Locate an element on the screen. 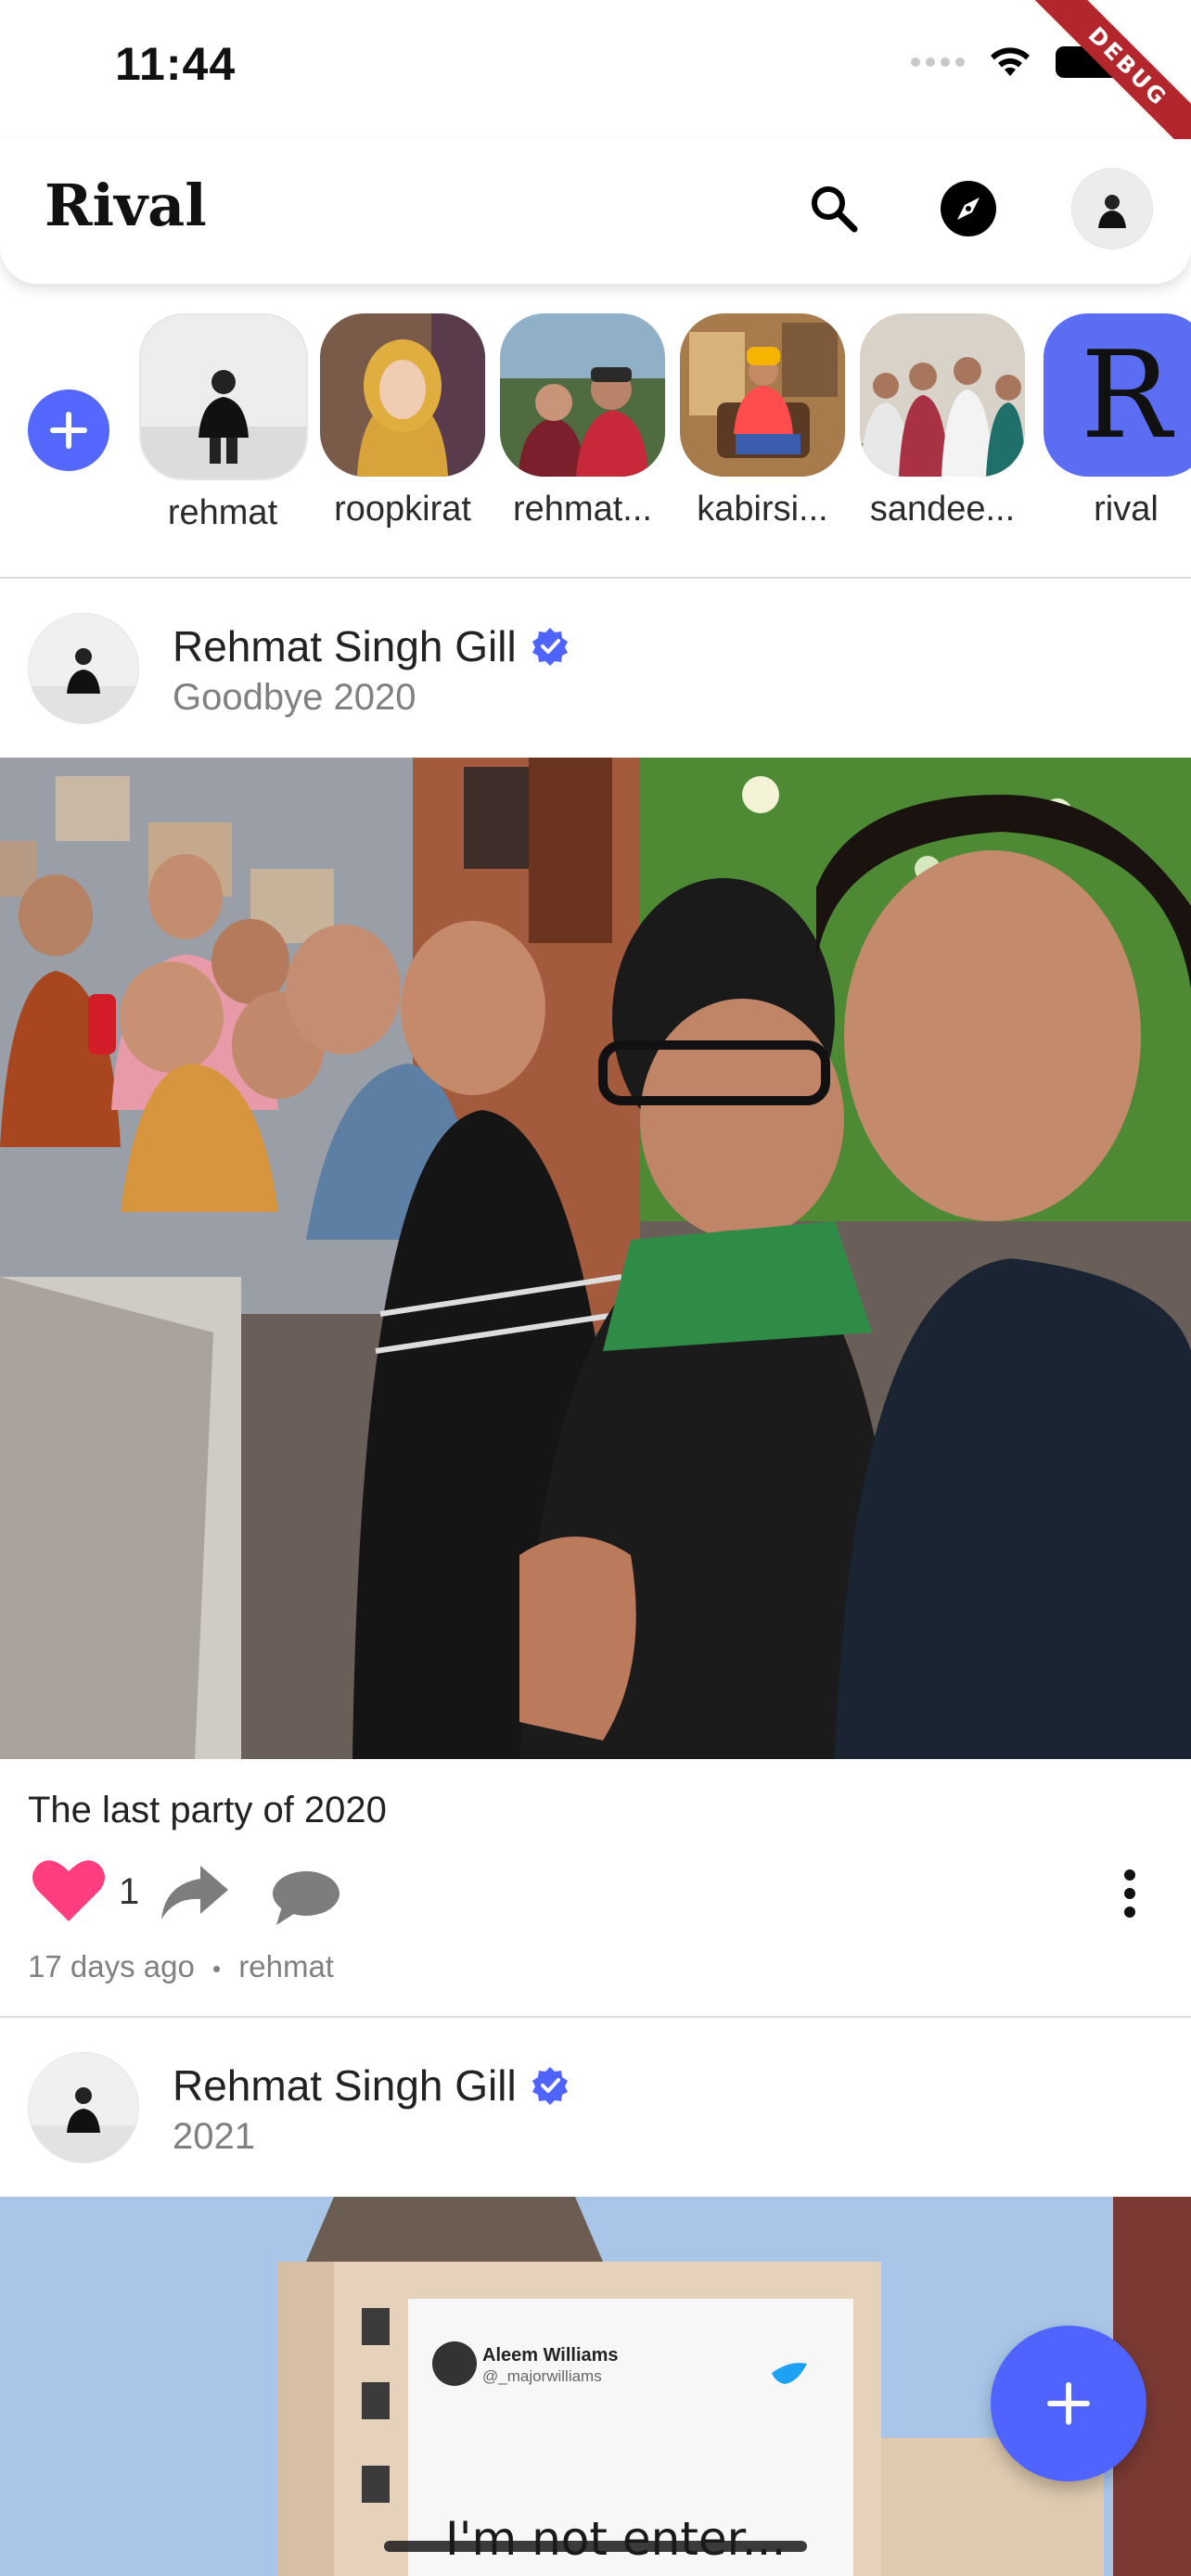 This screenshot has width=1191, height=2576. tweet-handle: @_majorwilliams is located at coordinates (542, 2376).